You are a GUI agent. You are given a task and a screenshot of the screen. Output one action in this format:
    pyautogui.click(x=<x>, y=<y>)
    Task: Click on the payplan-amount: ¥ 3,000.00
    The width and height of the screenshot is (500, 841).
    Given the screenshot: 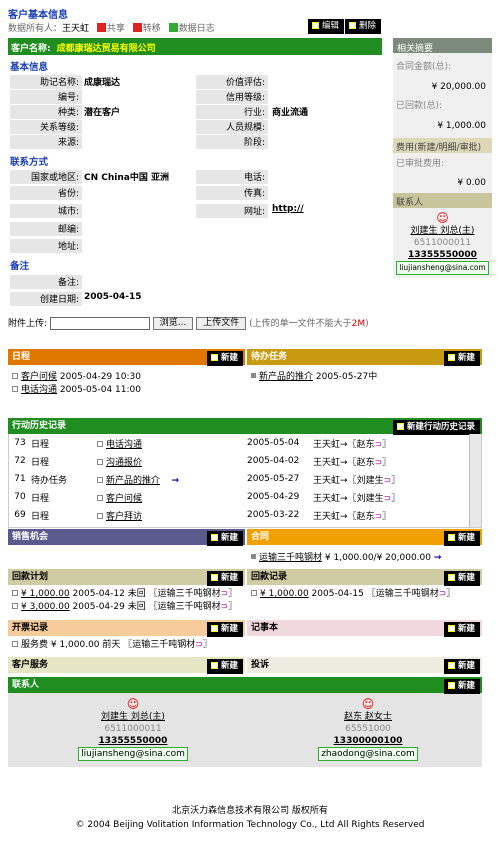 What is the action you would take?
    pyautogui.click(x=45, y=607)
    